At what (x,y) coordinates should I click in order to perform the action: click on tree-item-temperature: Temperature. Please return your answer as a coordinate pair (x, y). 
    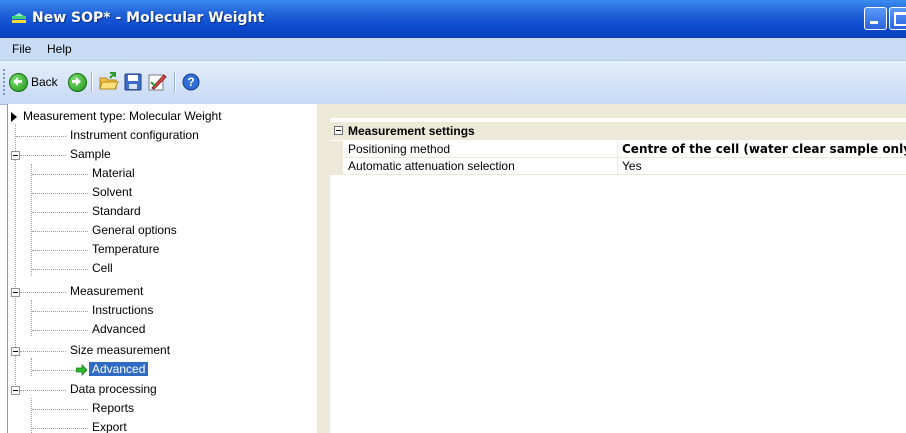
    Looking at the image, I should click on (125, 249).